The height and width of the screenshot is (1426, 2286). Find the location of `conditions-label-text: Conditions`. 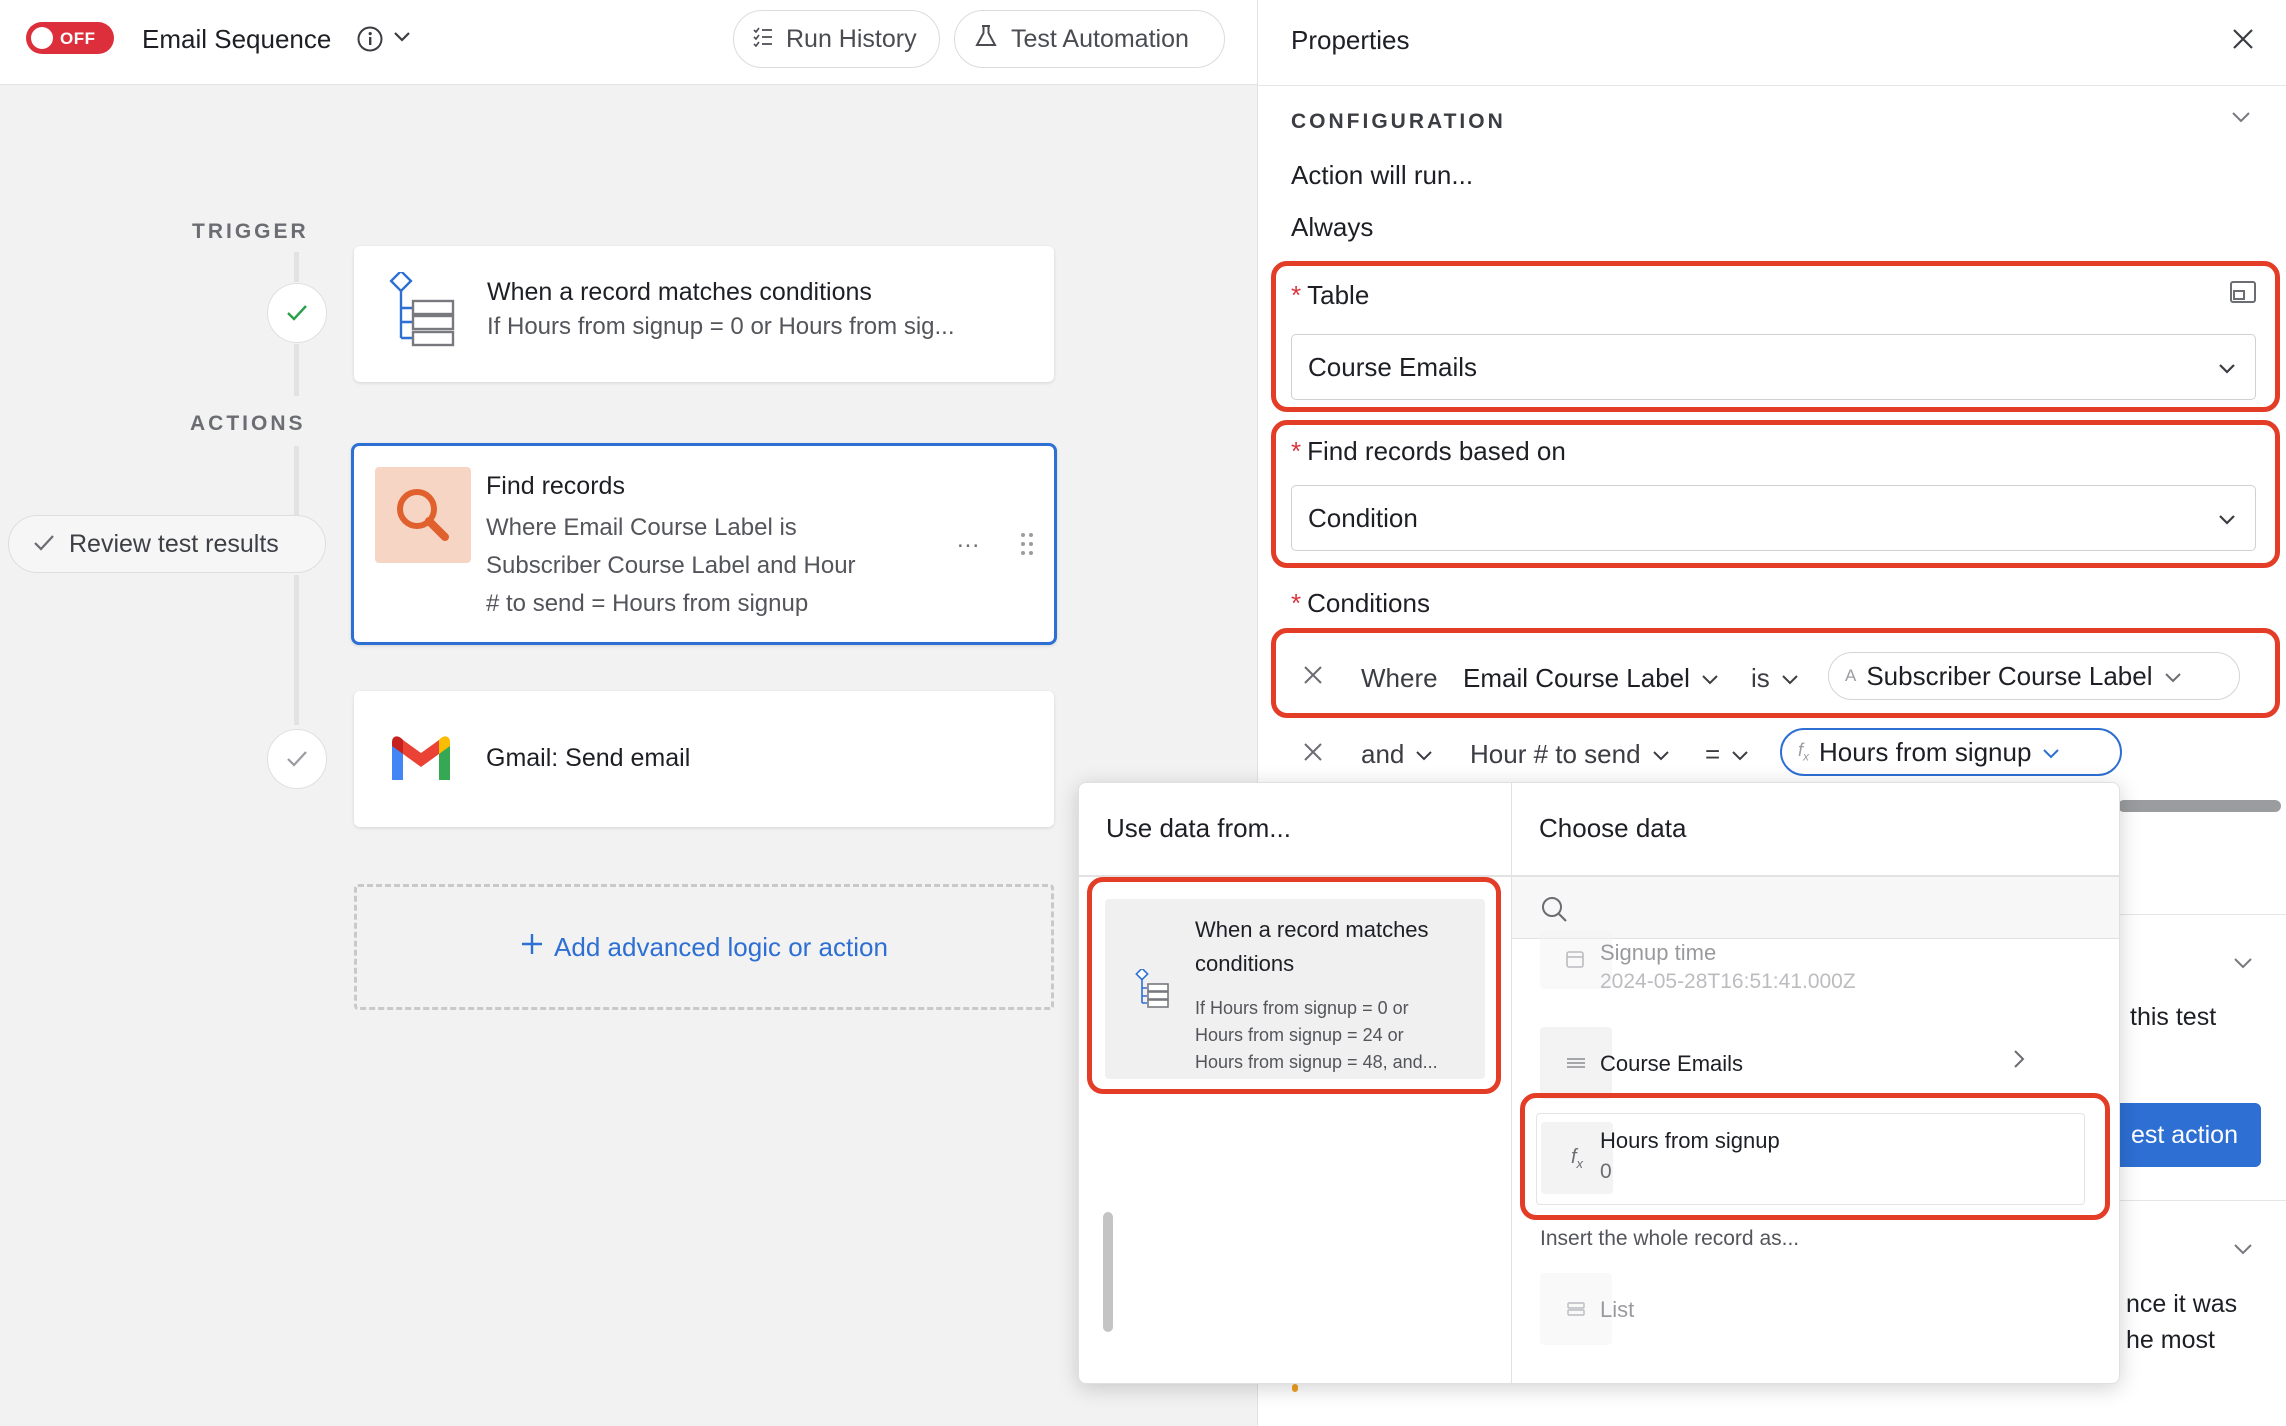

conditions-label-text: Conditions is located at coordinates (1368, 603).